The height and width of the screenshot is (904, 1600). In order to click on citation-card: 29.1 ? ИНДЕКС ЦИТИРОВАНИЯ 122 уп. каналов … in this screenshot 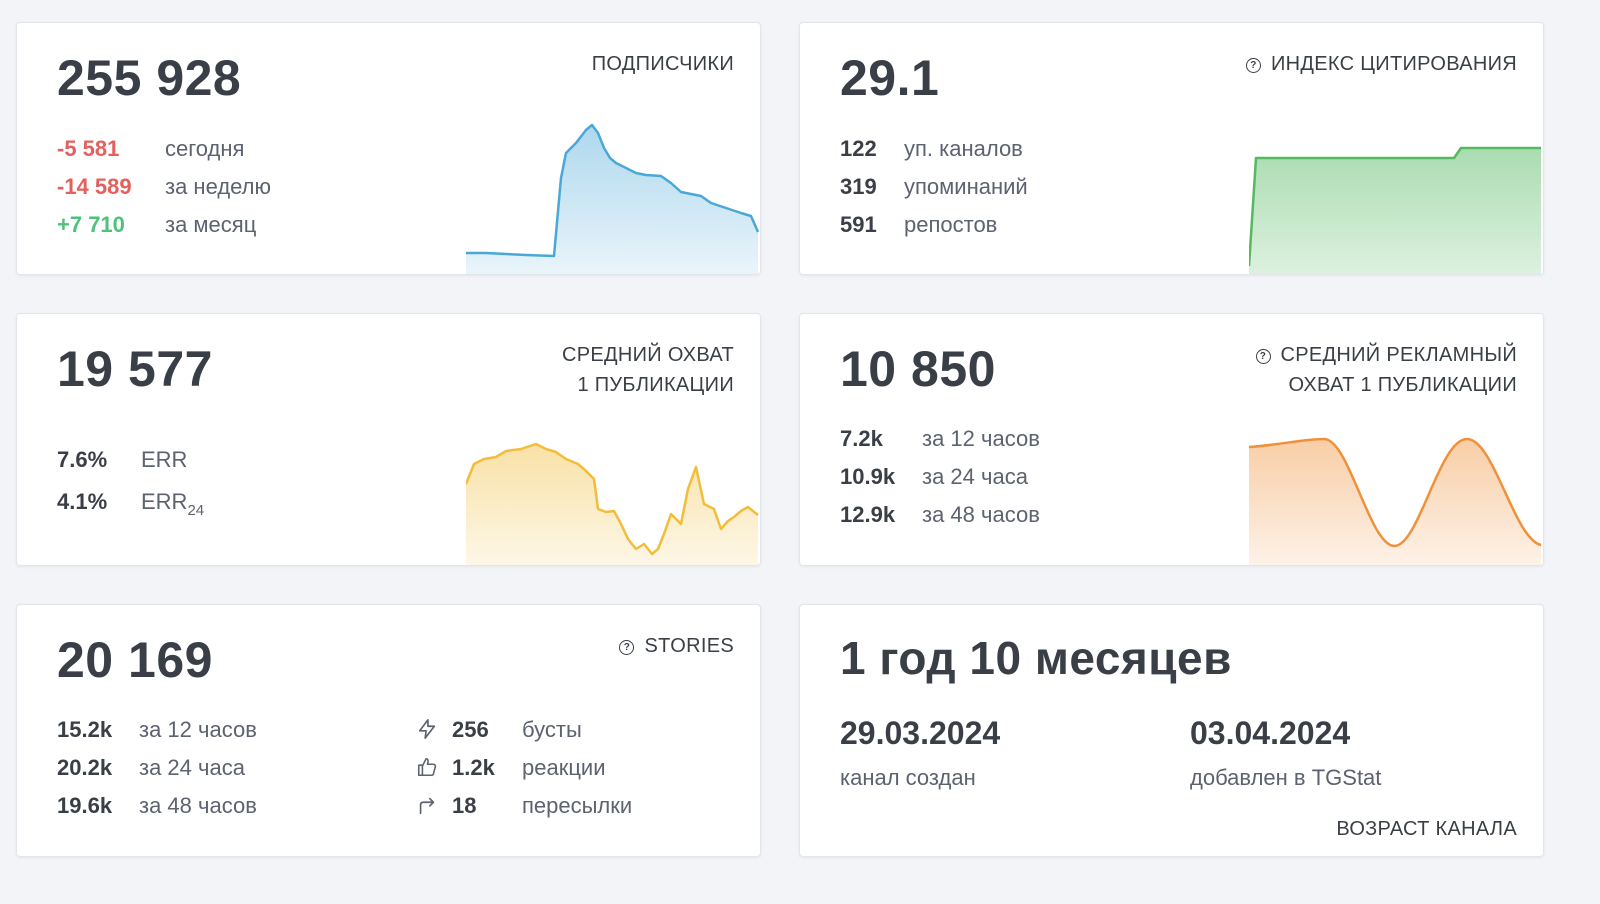, I will do `click(1171, 148)`.